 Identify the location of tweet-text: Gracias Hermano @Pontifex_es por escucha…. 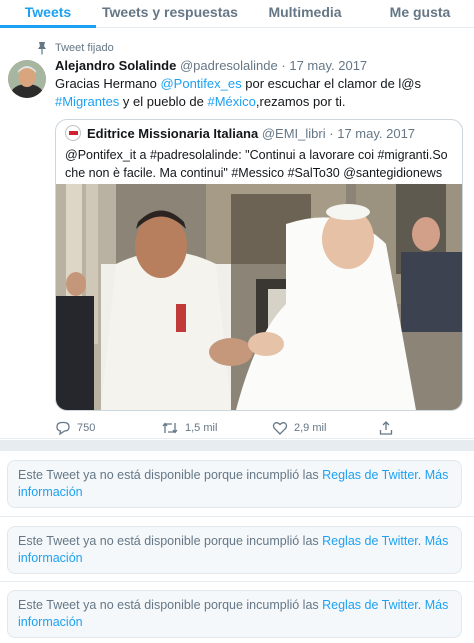
(260, 93).